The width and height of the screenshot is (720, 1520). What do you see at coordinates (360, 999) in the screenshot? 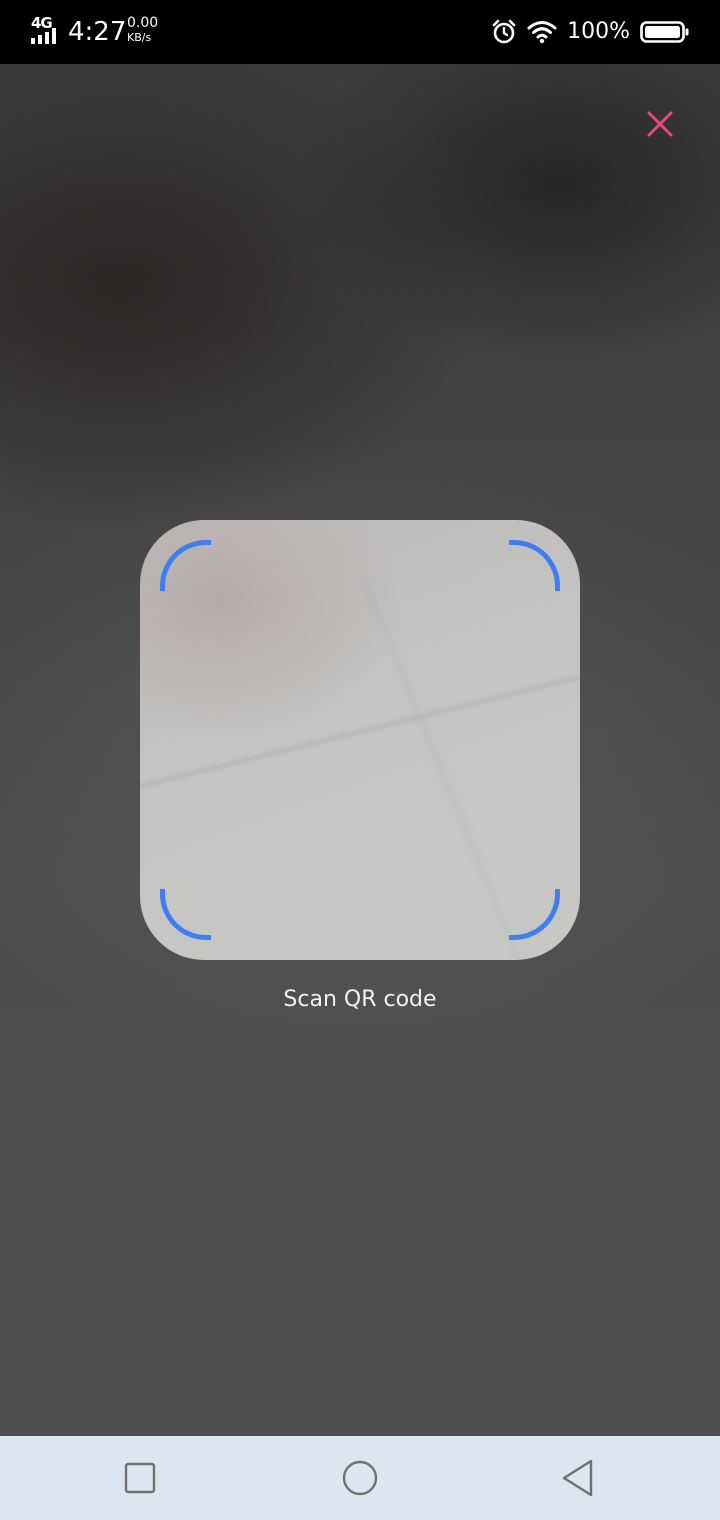
I see `scan-instruction: Scan QR code` at bounding box center [360, 999].